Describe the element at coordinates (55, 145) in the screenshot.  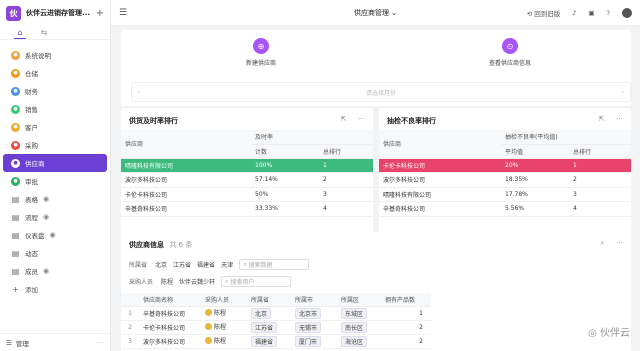
I see `sidebar-item: ● 采购` at that location.